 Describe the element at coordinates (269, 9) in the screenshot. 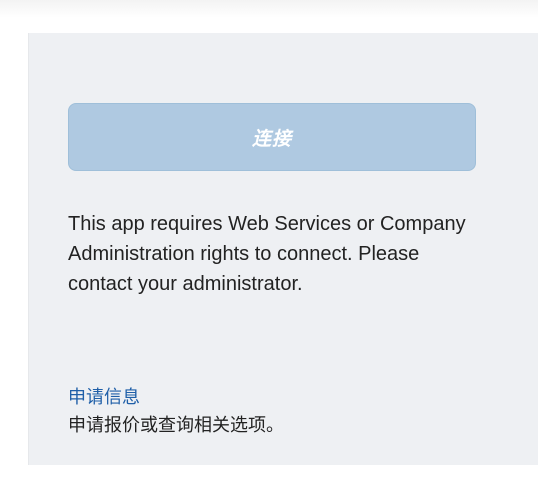

I see `top-shadow` at that location.